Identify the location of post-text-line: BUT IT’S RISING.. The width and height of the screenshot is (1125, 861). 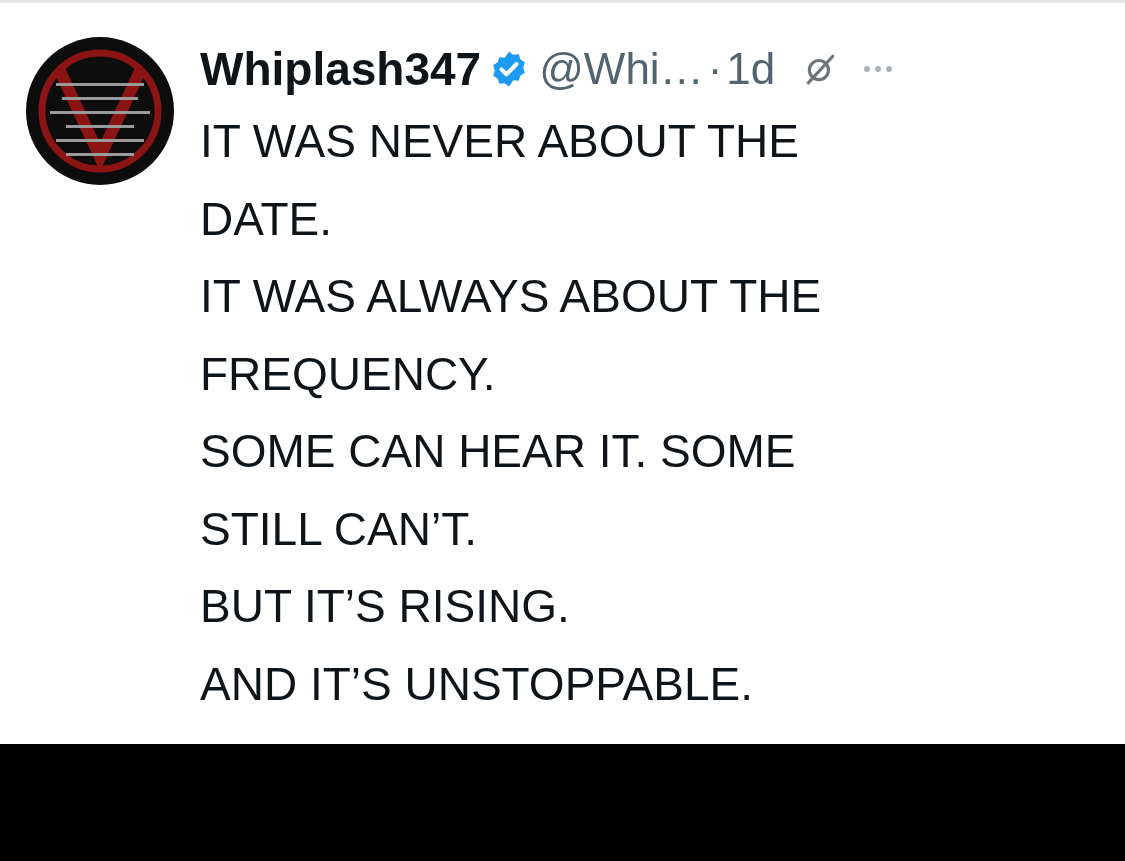
(385, 606).